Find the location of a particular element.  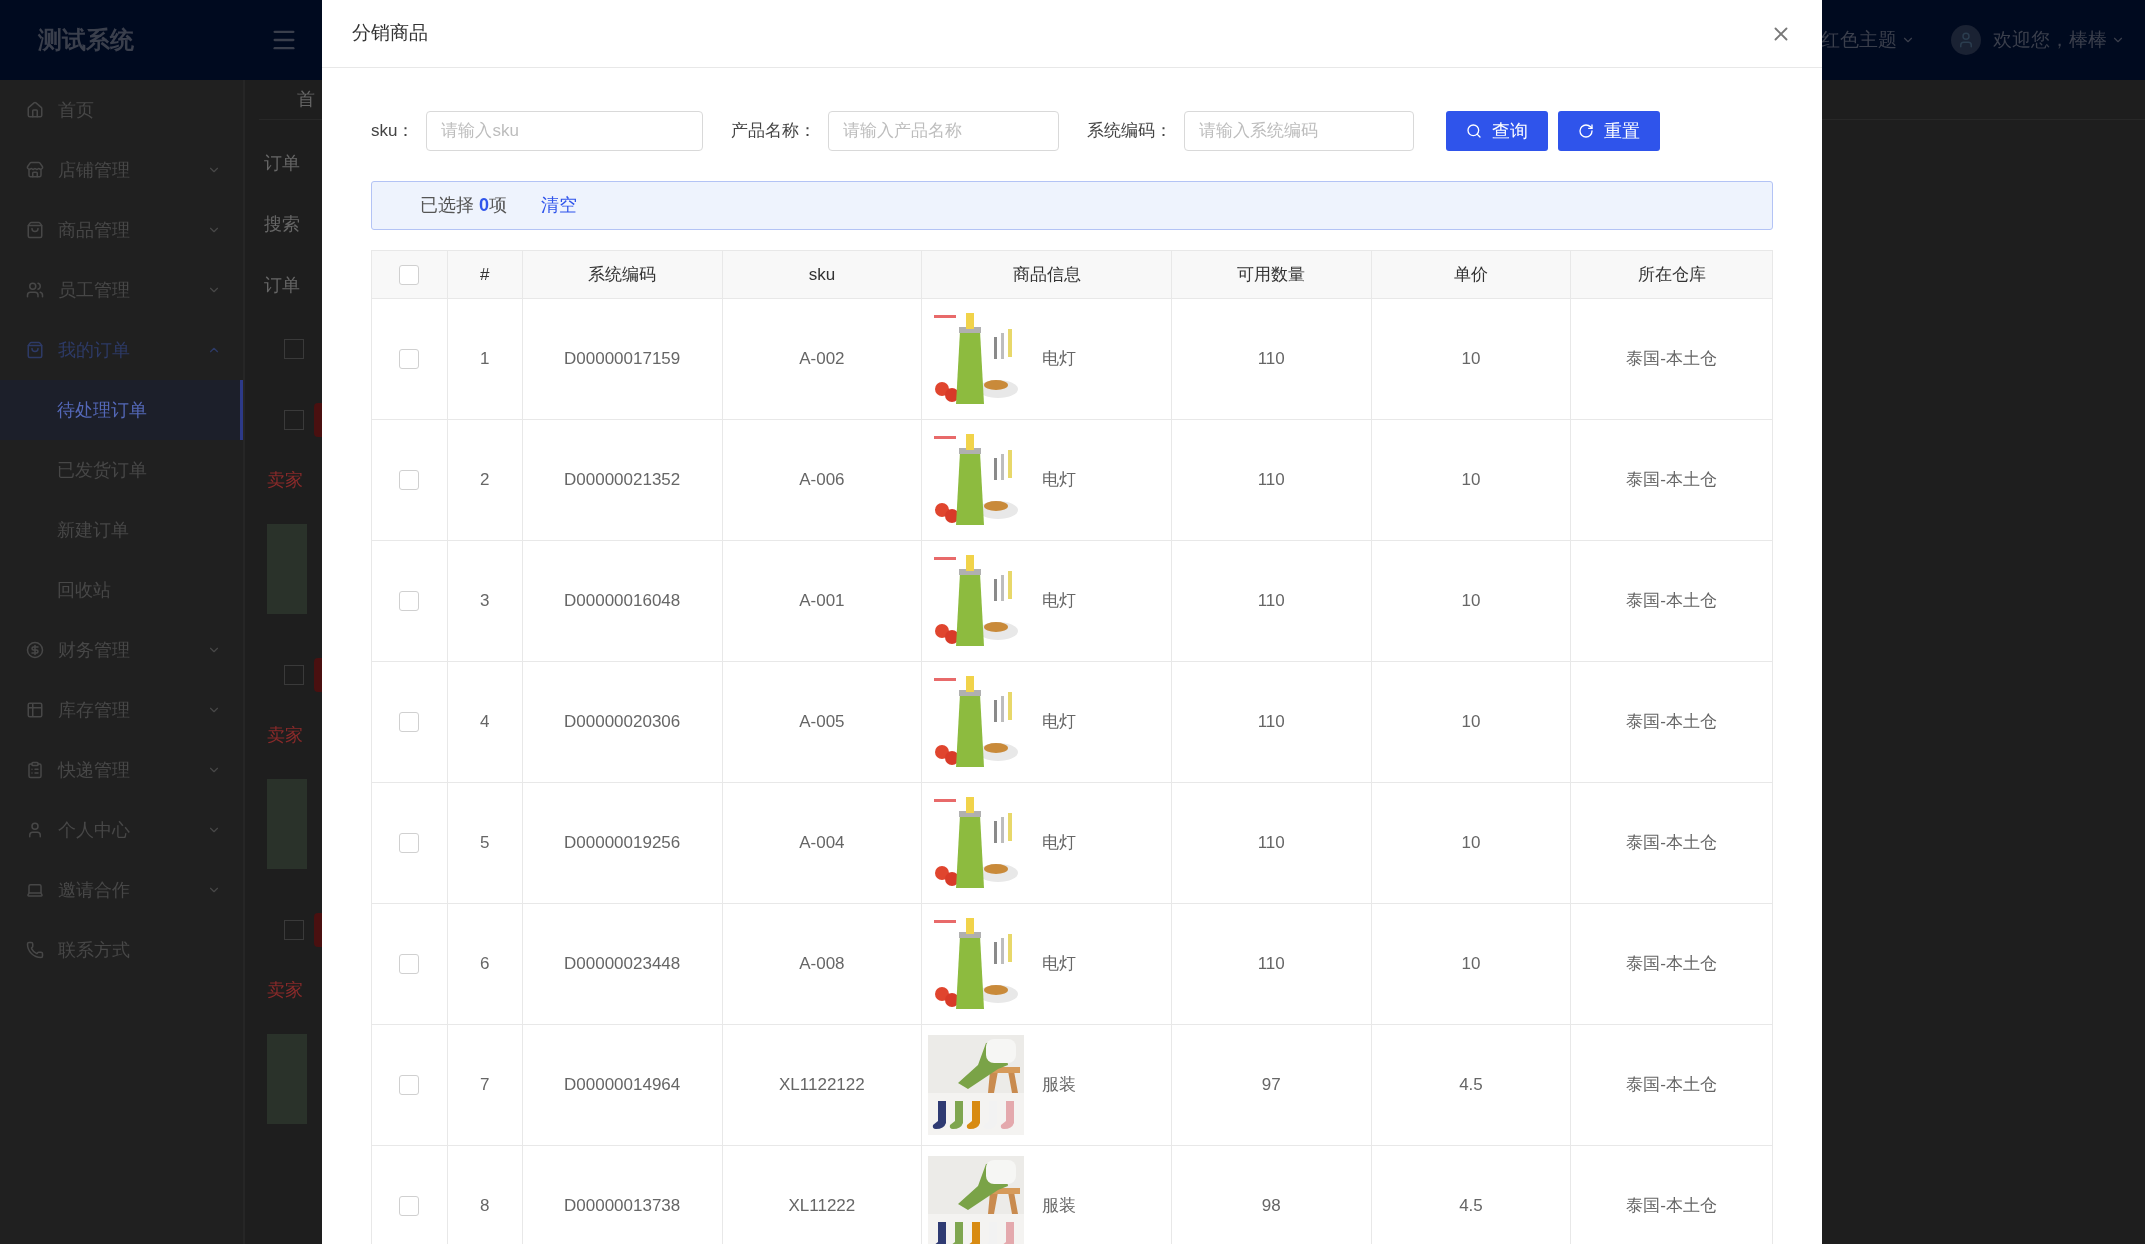

row-number: 3 is located at coordinates (485, 601).